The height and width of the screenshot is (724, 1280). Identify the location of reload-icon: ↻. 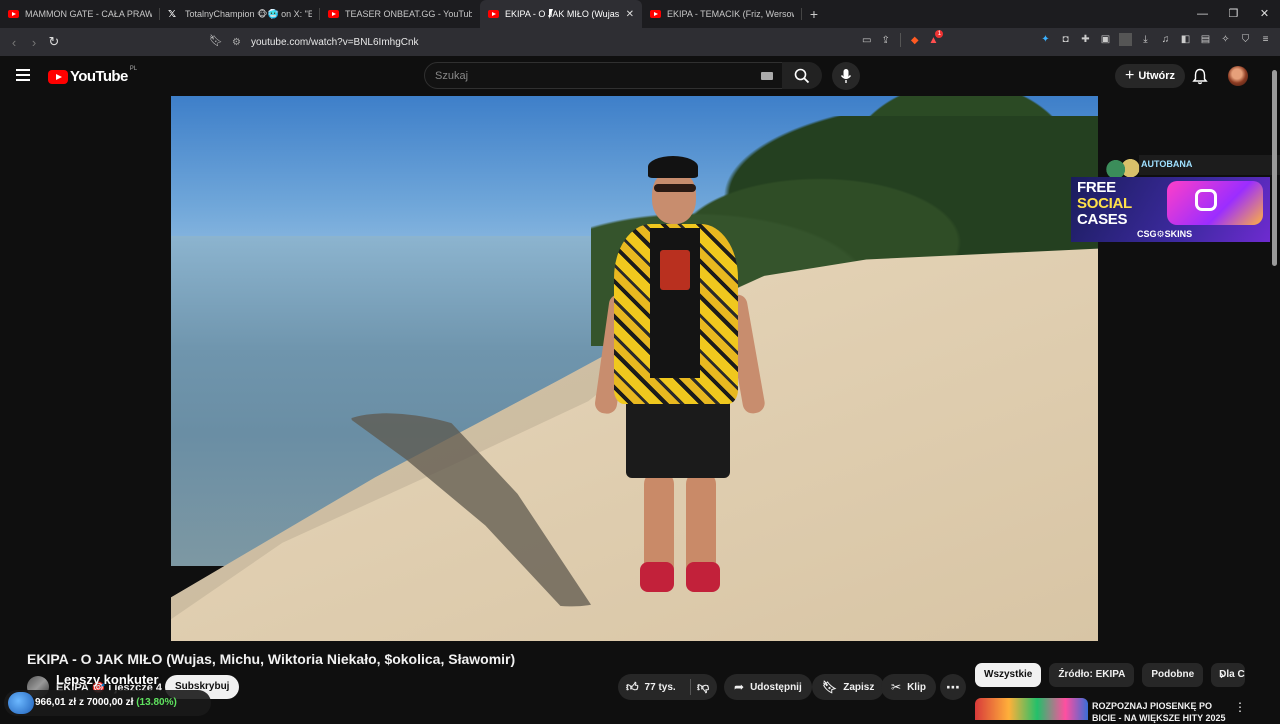
(54, 42).